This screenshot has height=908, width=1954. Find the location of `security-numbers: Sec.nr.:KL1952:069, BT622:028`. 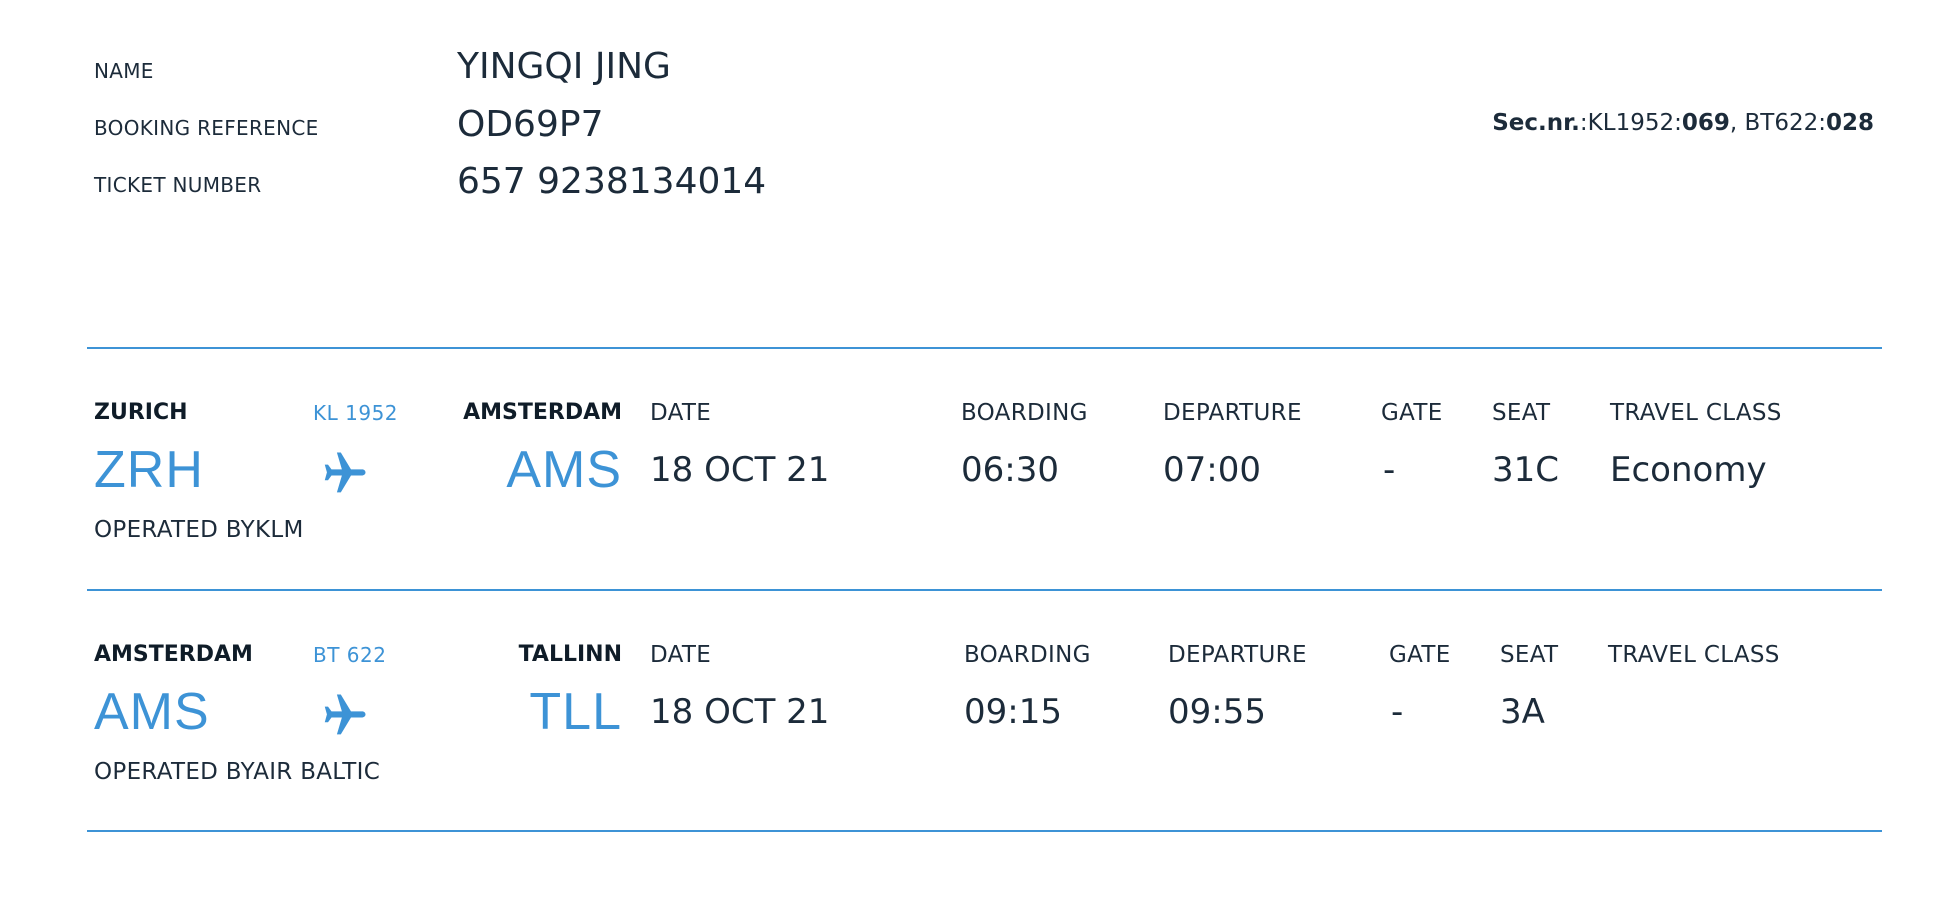

security-numbers: Sec.nr.:KL1952:069, BT622:028 is located at coordinates (1683, 123).